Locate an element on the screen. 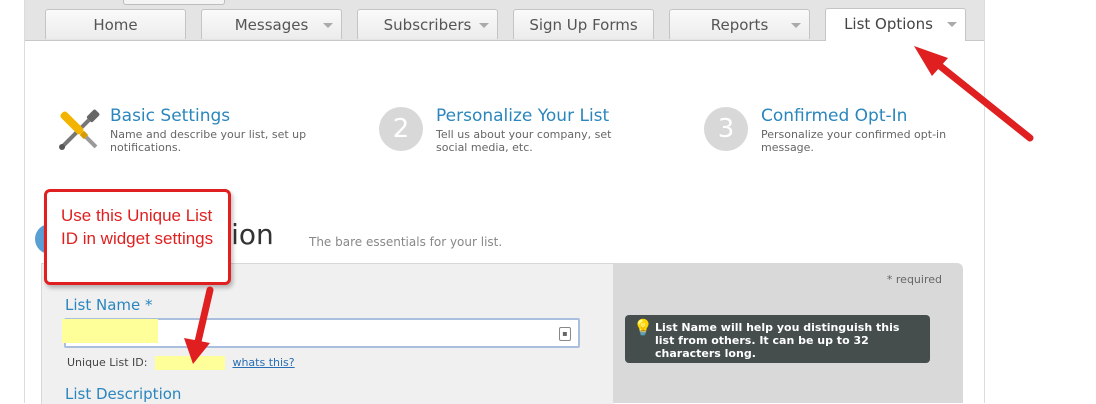  tab-home-label: Home is located at coordinates (115, 25).